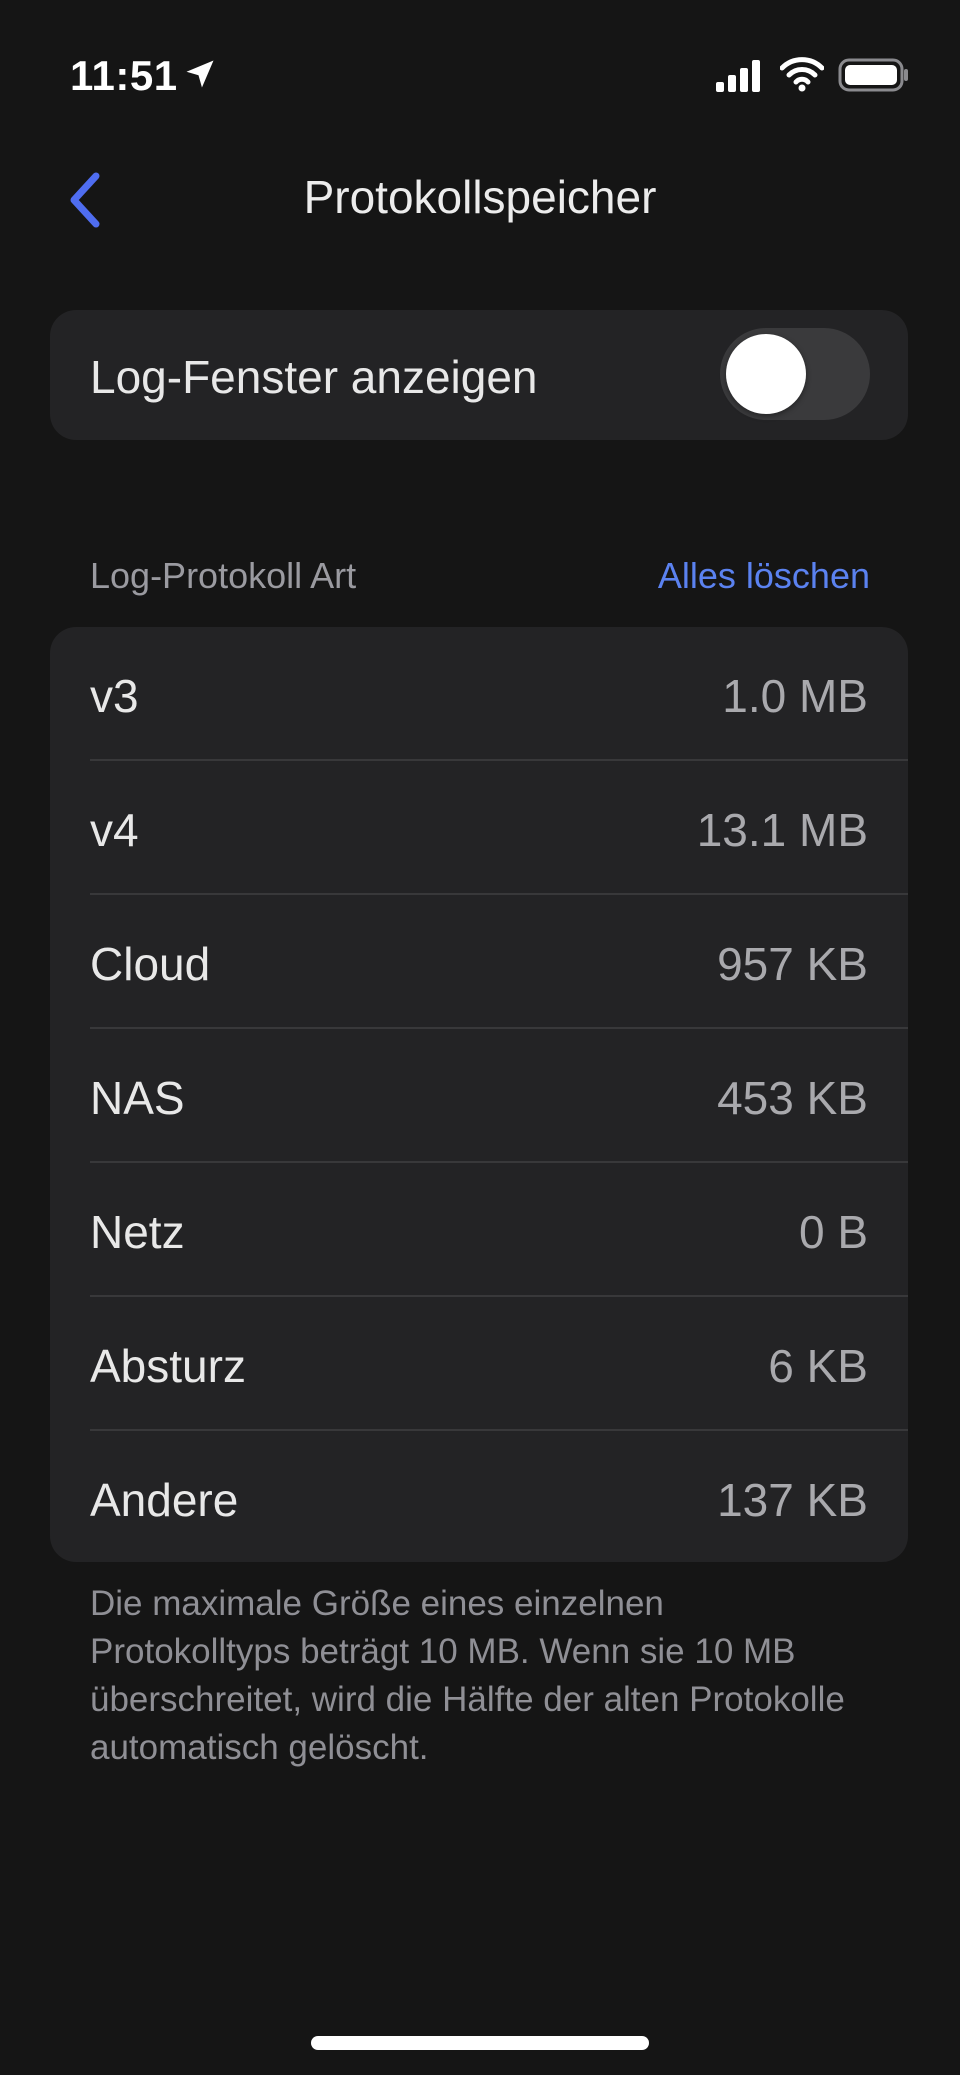 The height and width of the screenshot is (2075, 960). I want to click on log-type-size: 453 KB, so click(792, 1098).